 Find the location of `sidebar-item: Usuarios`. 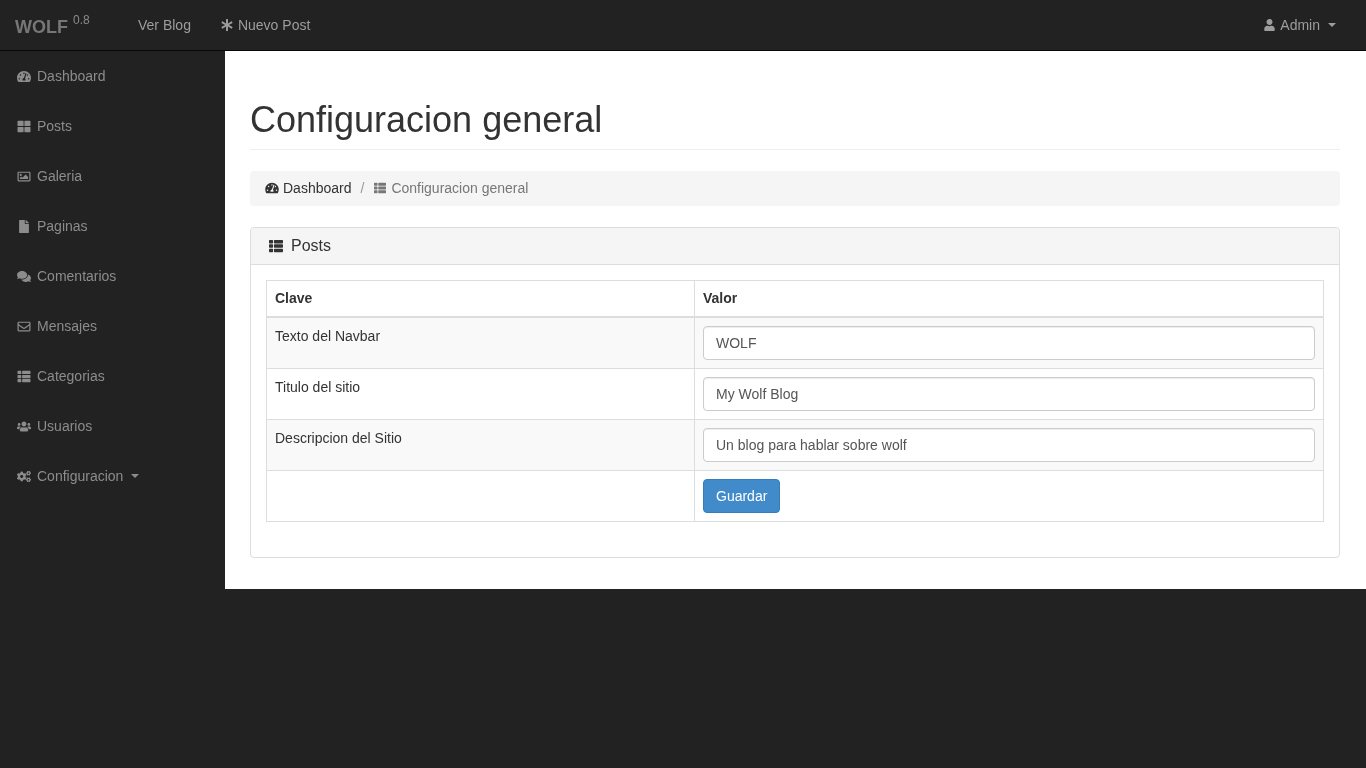

sidebar-item: Usuarios is located at coordinates (112, 426).